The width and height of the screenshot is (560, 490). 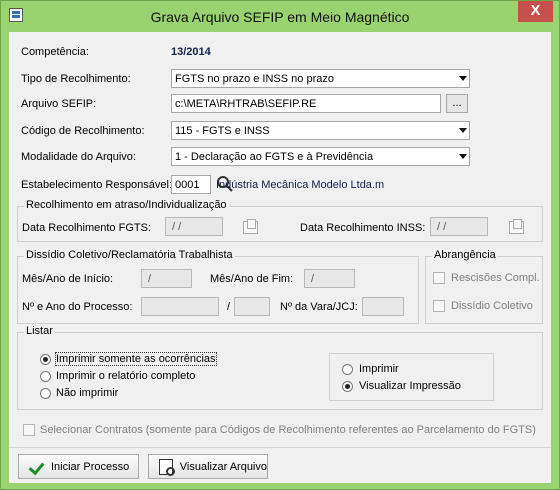 I want to click on view-file-label: Visualizar Arquivo, so click(x=223, y=466).